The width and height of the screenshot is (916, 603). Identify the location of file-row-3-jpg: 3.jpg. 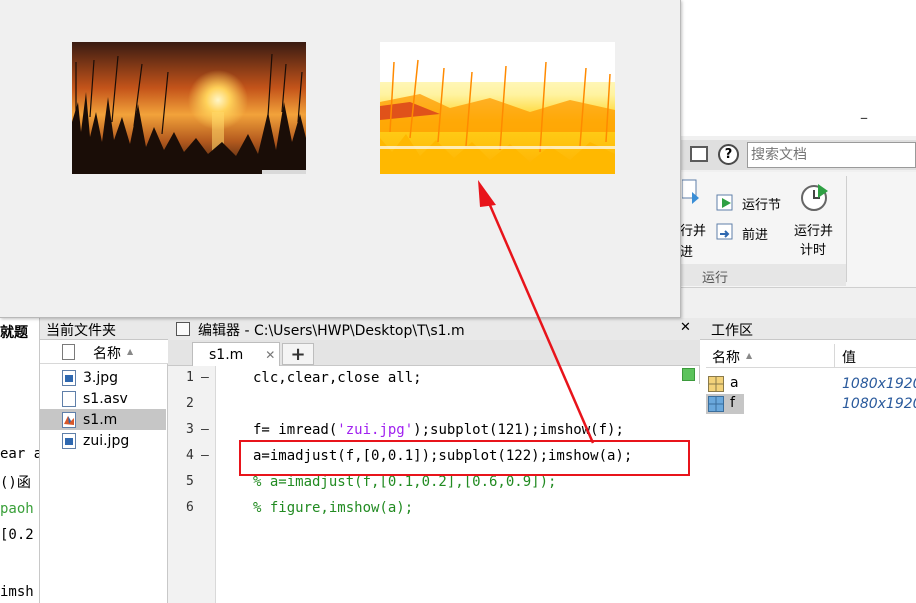
(103, 377).